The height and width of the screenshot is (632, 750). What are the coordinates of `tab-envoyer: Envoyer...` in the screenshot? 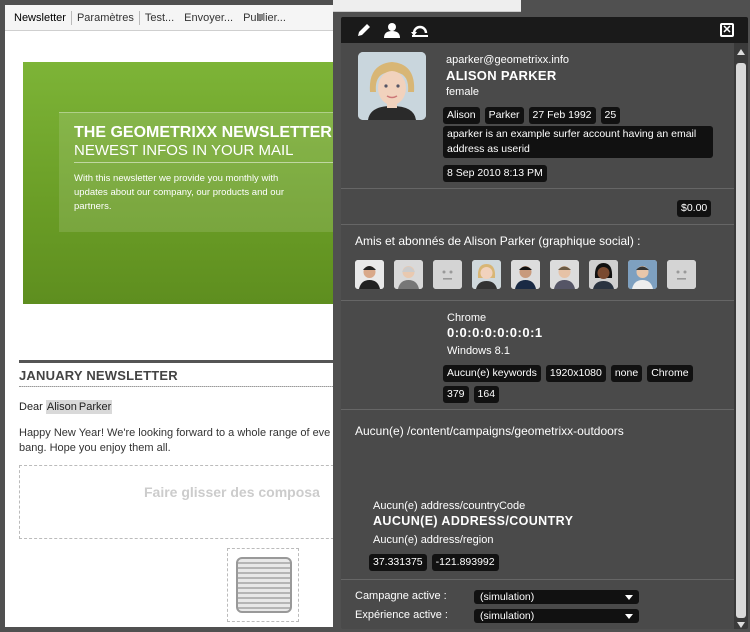 It's located at (208, 18).